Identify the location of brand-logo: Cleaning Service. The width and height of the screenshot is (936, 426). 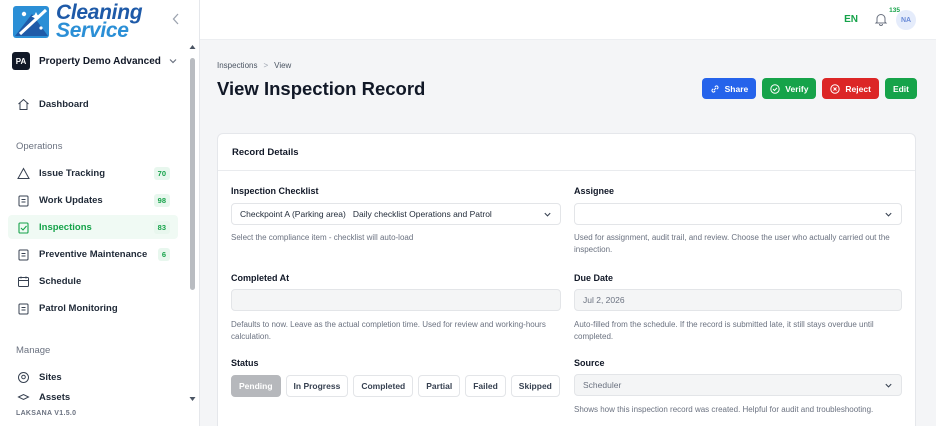
(77, 22).